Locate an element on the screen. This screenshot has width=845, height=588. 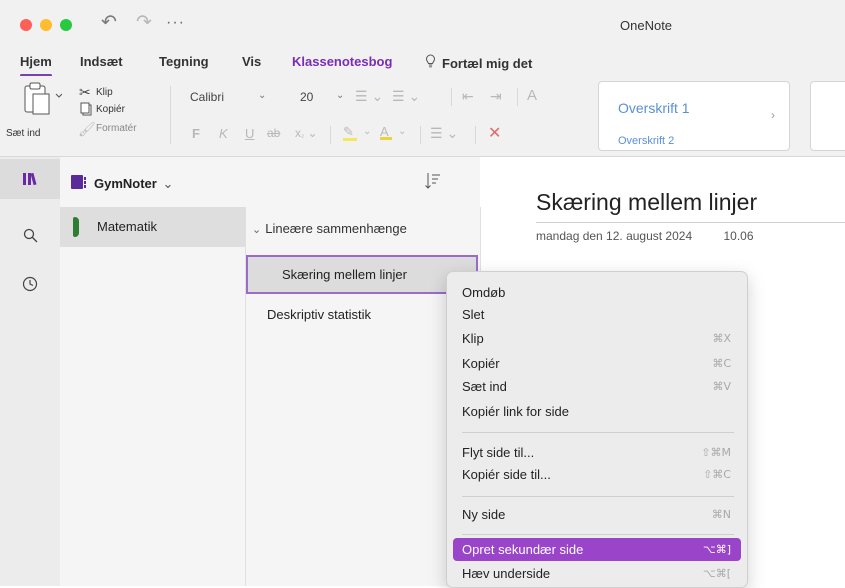
menu-label: Sæt ind is located at coordinates (484, 386).